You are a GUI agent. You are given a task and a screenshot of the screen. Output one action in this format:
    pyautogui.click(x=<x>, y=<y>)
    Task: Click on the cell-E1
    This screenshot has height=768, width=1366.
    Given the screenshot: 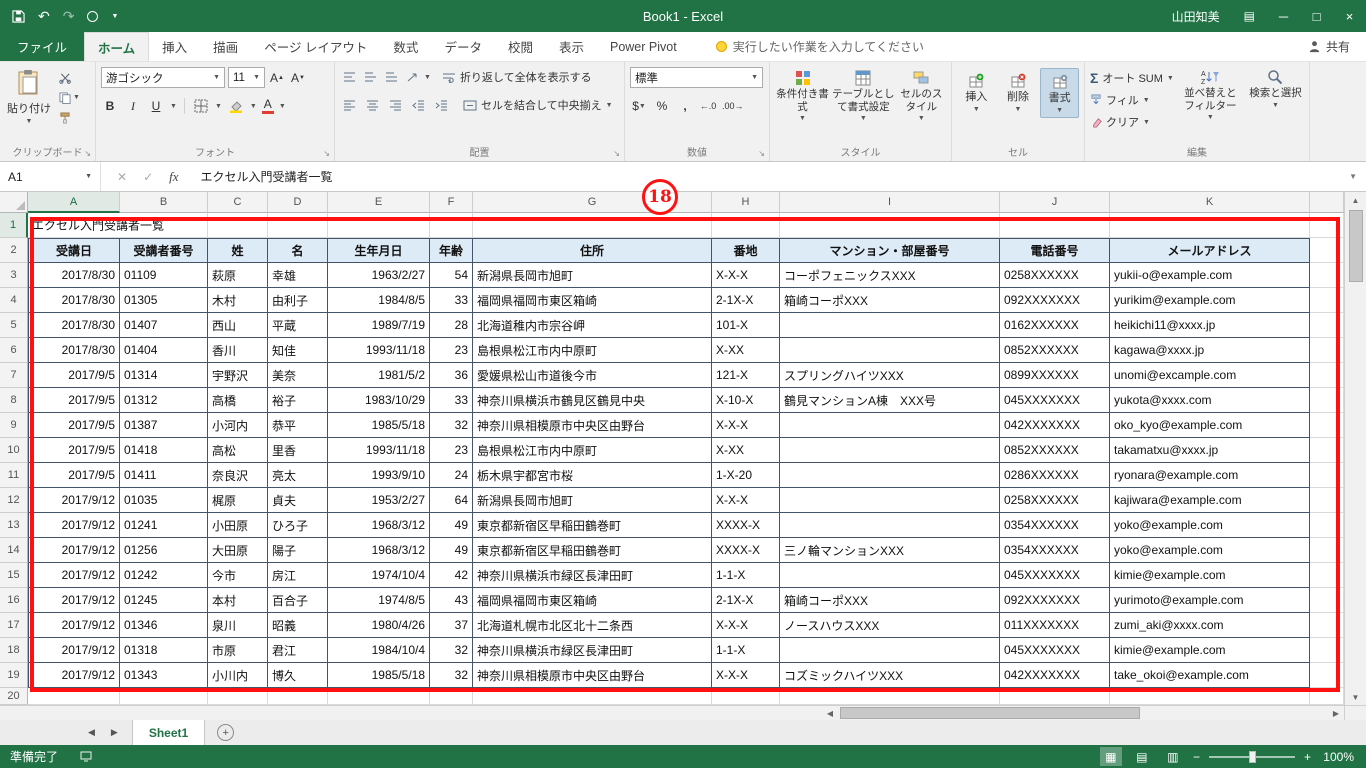 What is the action you would take?
    pyautogui.click(x=379, y=225)
    